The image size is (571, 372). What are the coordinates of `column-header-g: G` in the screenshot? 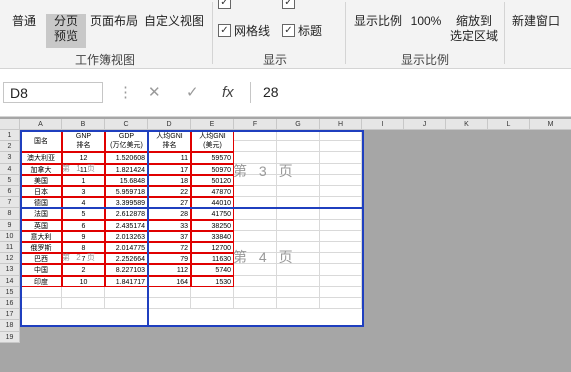 It's located at (298, 124).